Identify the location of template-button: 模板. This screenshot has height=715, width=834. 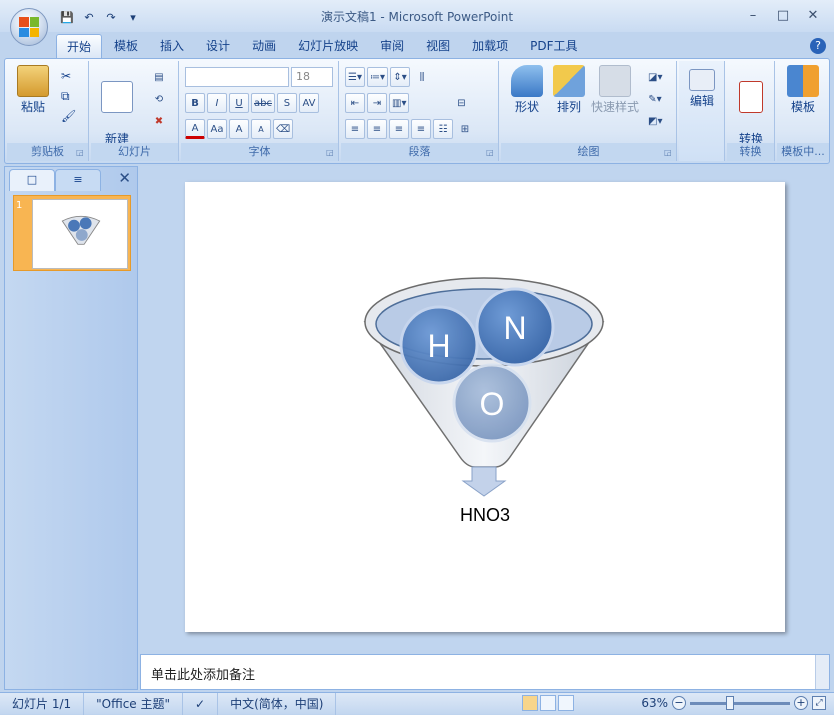
(803, 90).